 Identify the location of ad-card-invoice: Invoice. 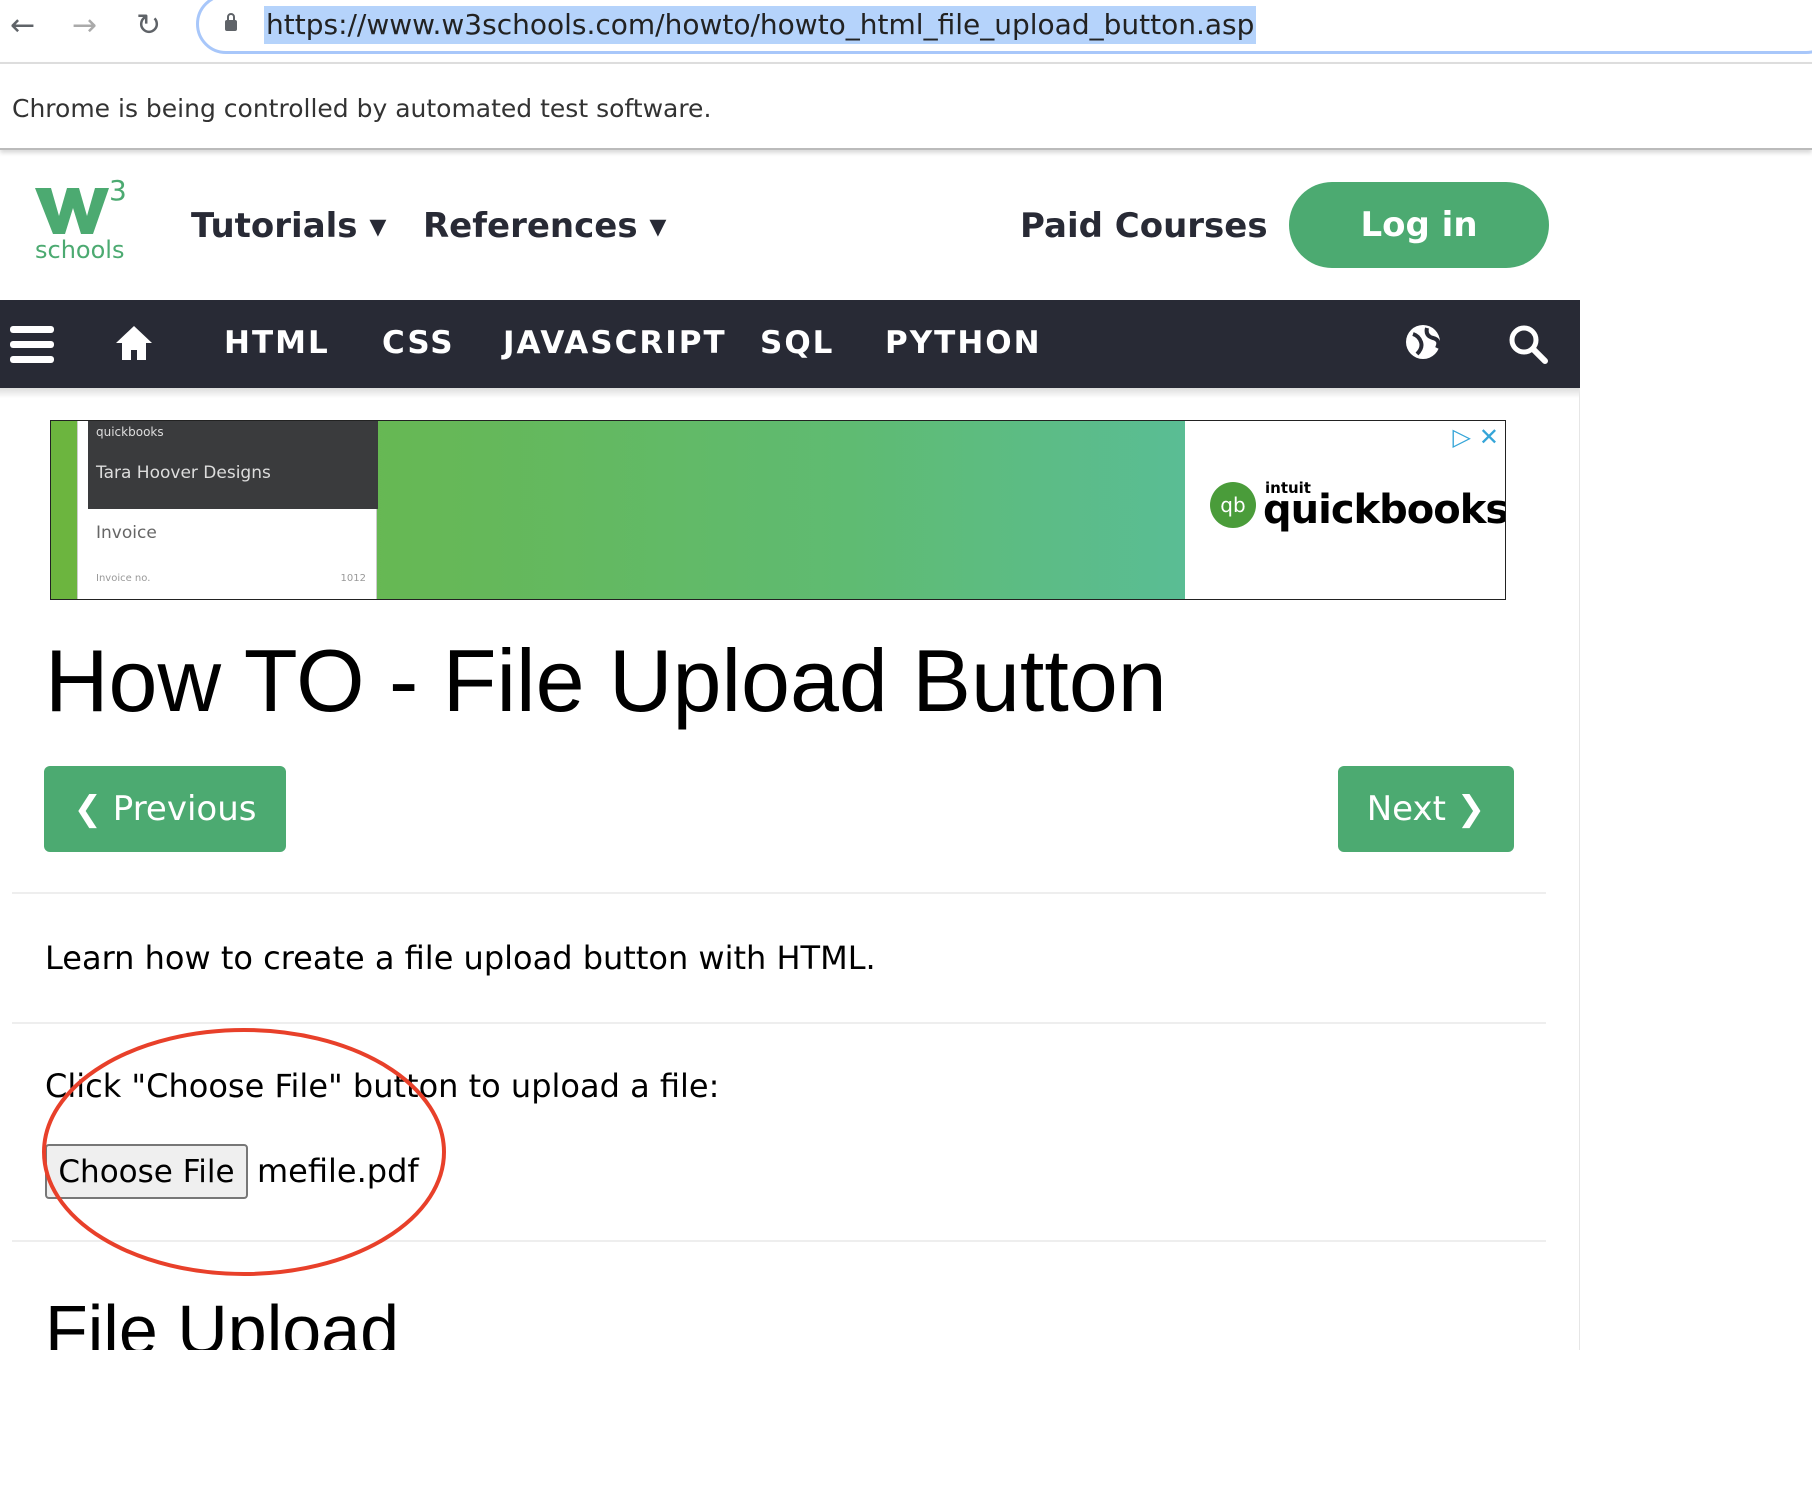
(126, 533).